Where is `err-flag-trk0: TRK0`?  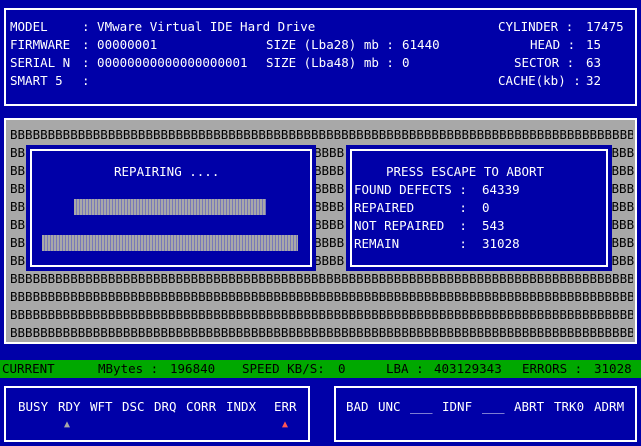 err-flag-trk0: TRK0 is located at coordinates (569, 406).